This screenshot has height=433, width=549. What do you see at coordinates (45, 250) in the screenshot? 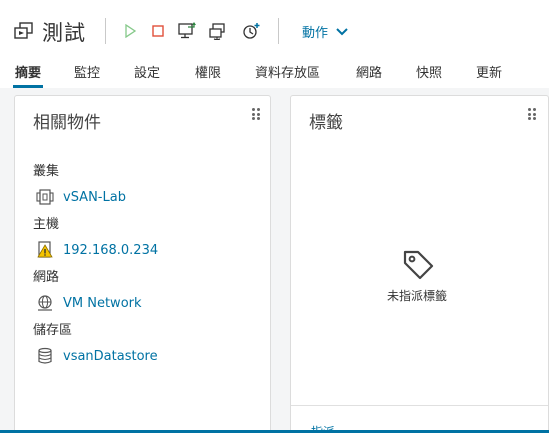
I see `host-warning-icon` at bounding box center [45, 250].